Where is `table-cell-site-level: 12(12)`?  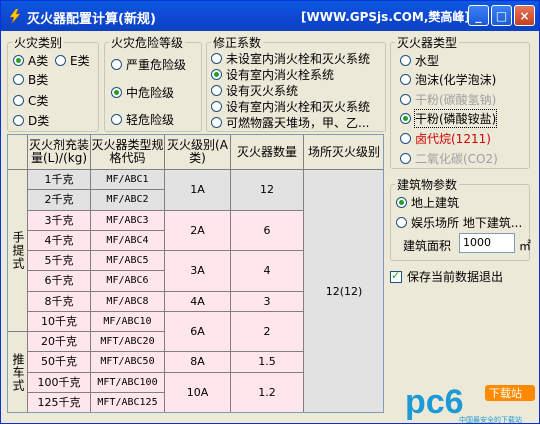
table-cell-site-level: 12(12) is located at coordinates (343, 291).